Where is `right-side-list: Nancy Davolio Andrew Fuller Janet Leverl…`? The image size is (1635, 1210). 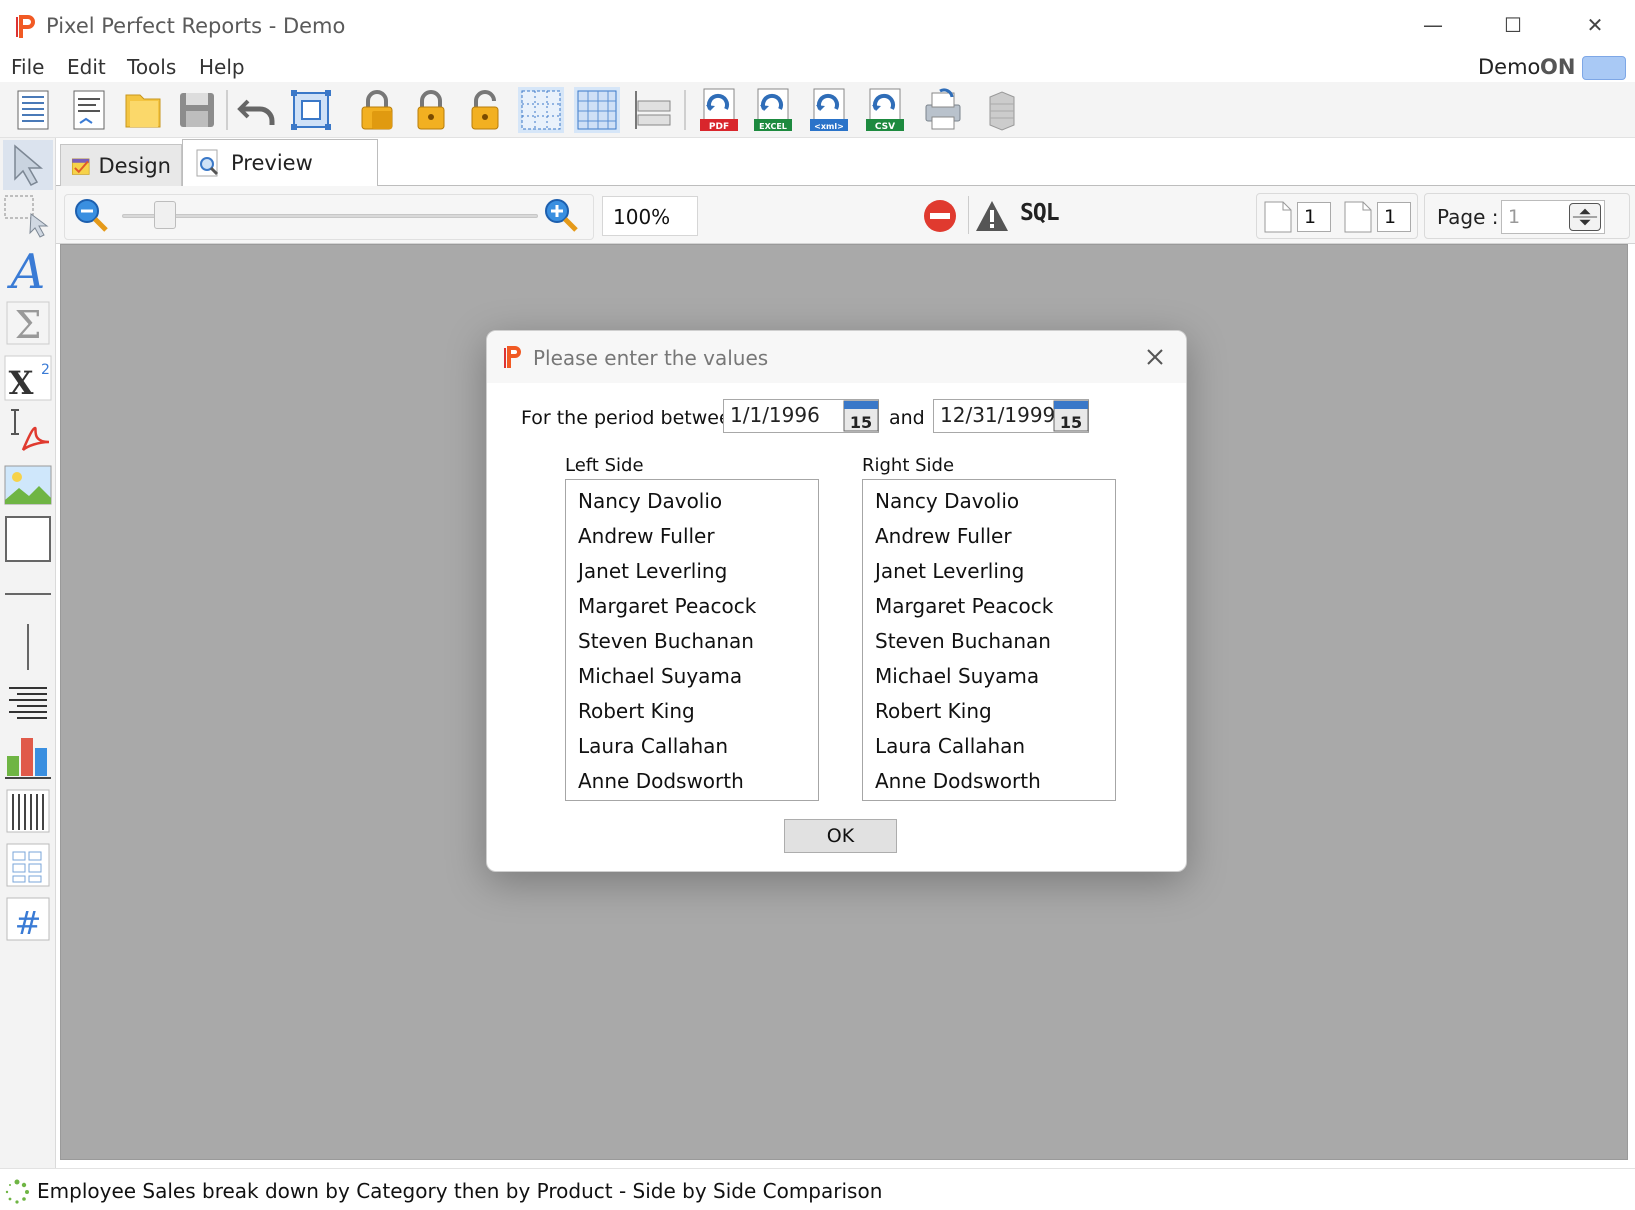 right-side-list: Nancy Davolio Andrew Fuller Janet Leverl… is located at coordinates (989, 640).